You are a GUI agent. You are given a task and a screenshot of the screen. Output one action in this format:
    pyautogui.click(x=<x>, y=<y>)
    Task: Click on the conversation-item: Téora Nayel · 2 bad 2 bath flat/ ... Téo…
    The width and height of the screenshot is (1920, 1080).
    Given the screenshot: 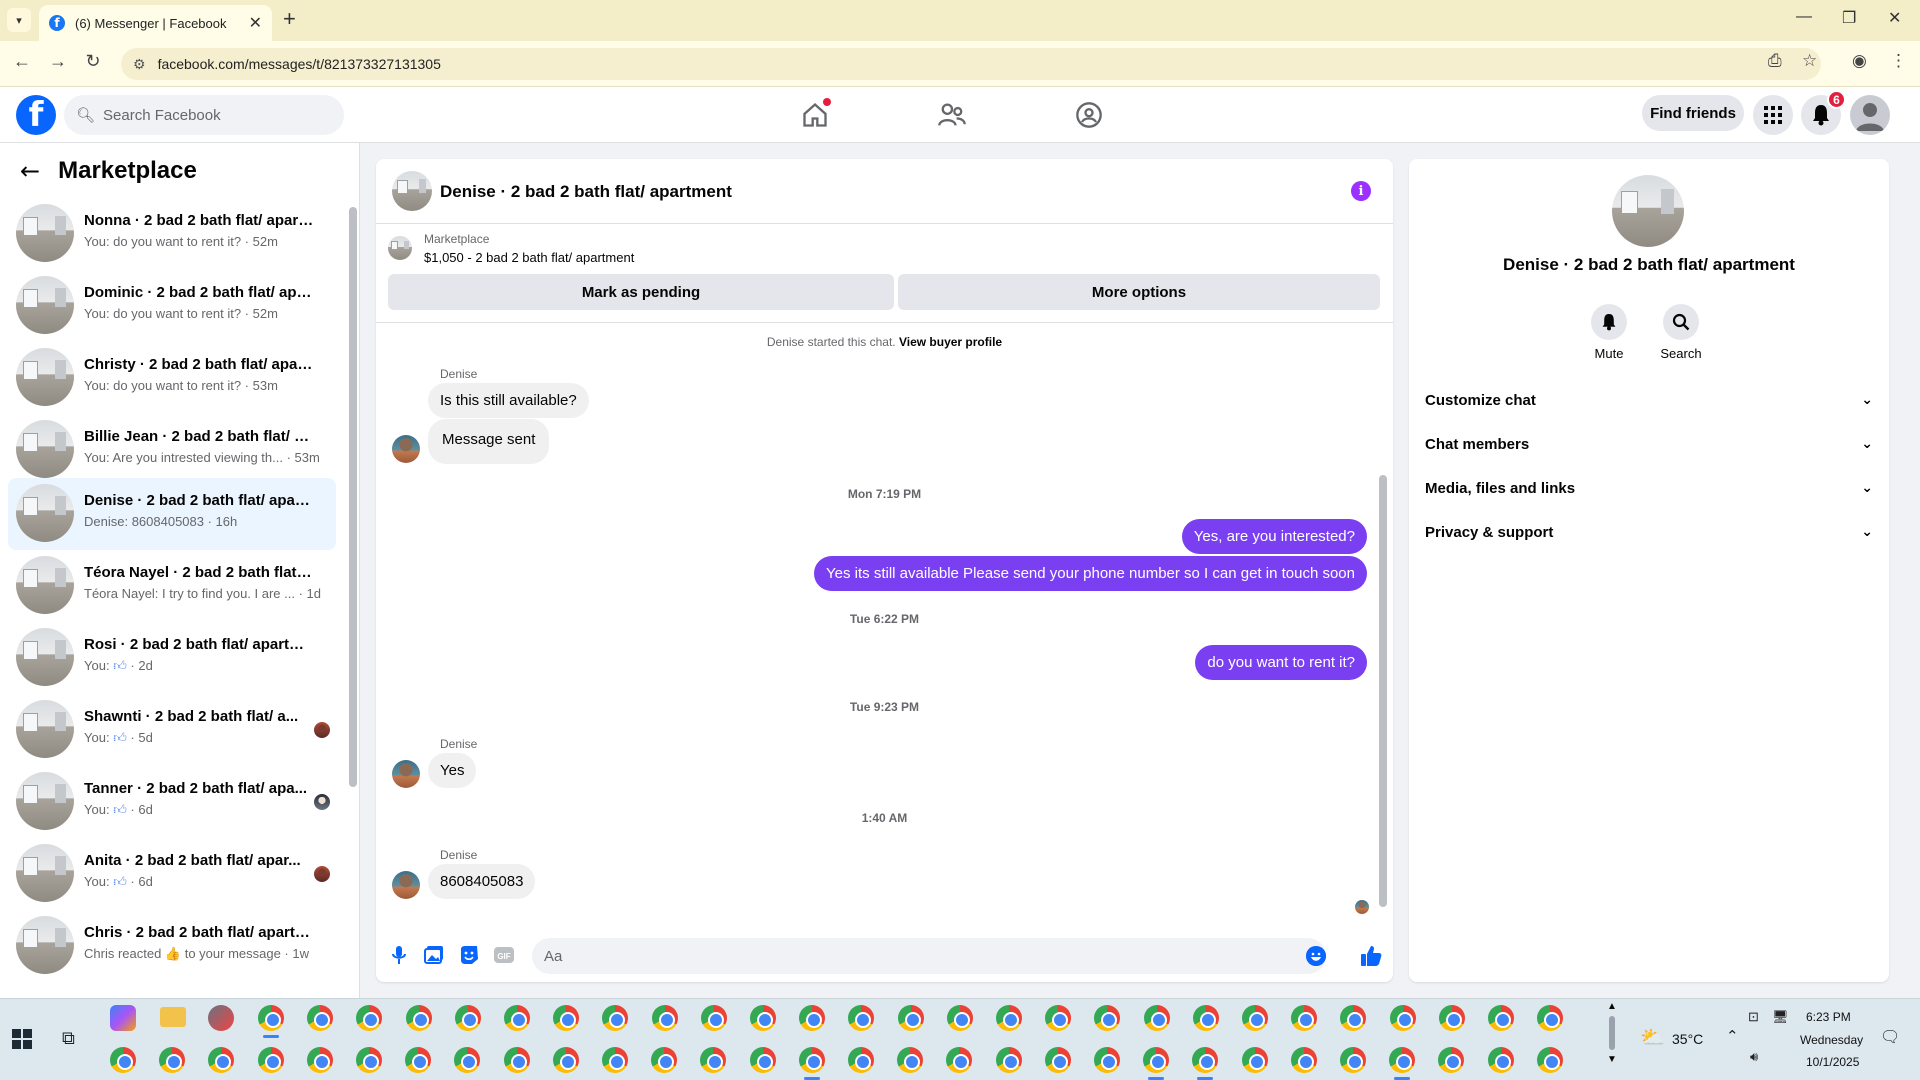 What is the action you would take?
    pyautogui.click(x=172, y=586)
    